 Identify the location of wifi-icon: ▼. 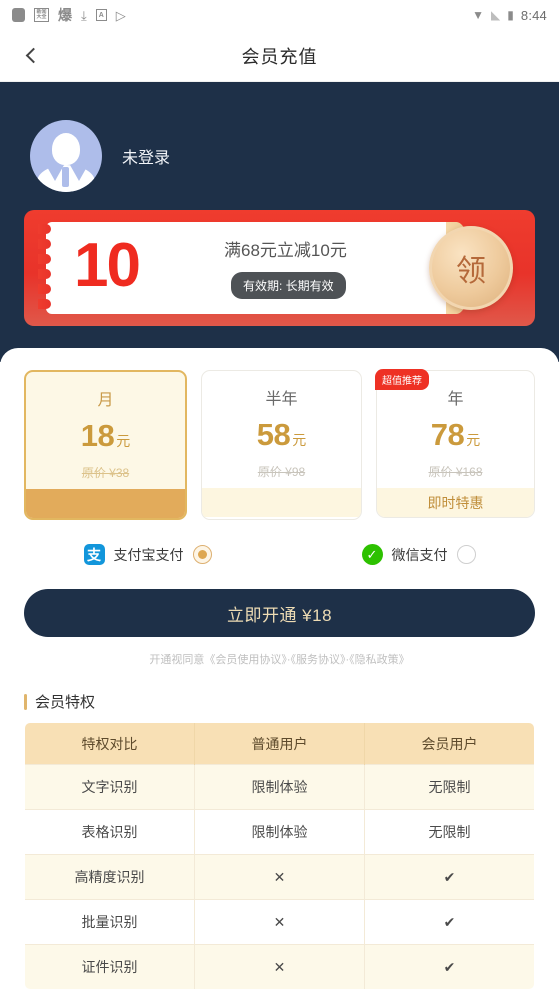
(478, 15).